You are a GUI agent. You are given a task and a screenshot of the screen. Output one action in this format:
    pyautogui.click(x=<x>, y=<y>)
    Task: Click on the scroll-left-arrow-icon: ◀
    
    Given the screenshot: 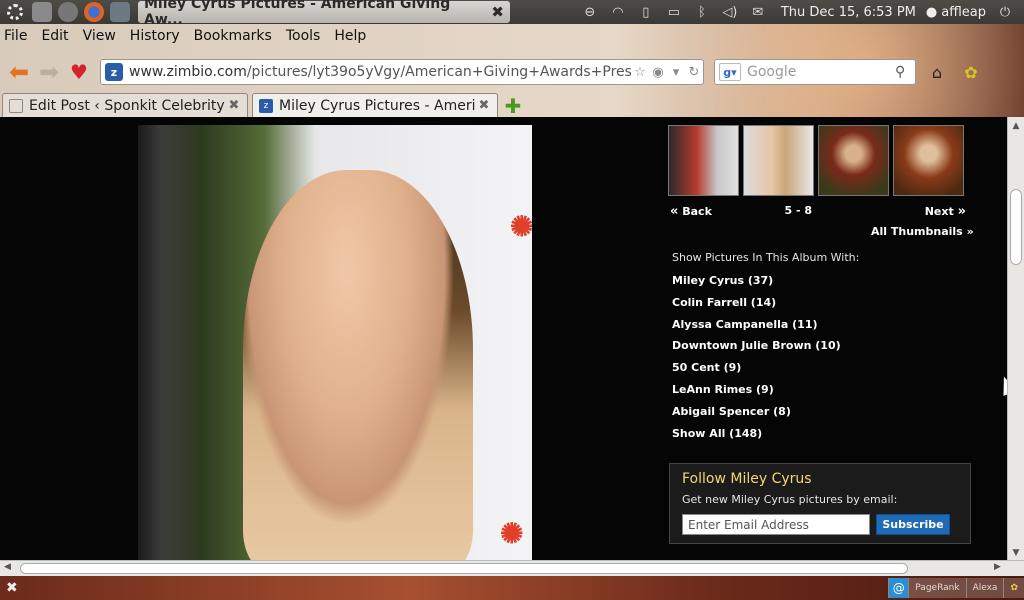 What is the action you would take?
    pyautogui.click(x=7, y=567)
    